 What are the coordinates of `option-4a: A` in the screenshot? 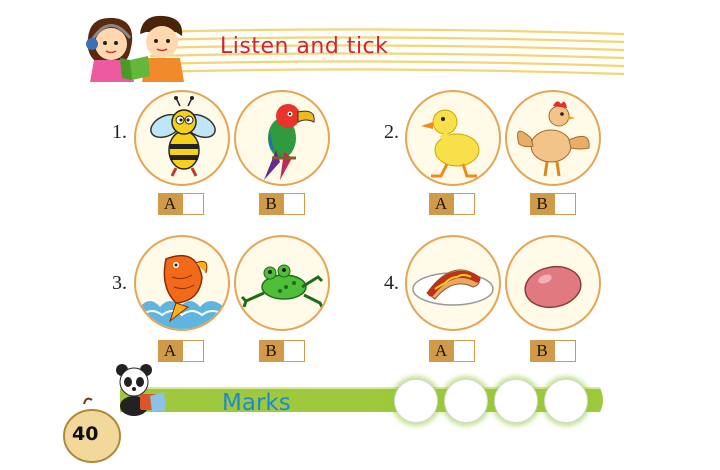 It's located at (452, 351).